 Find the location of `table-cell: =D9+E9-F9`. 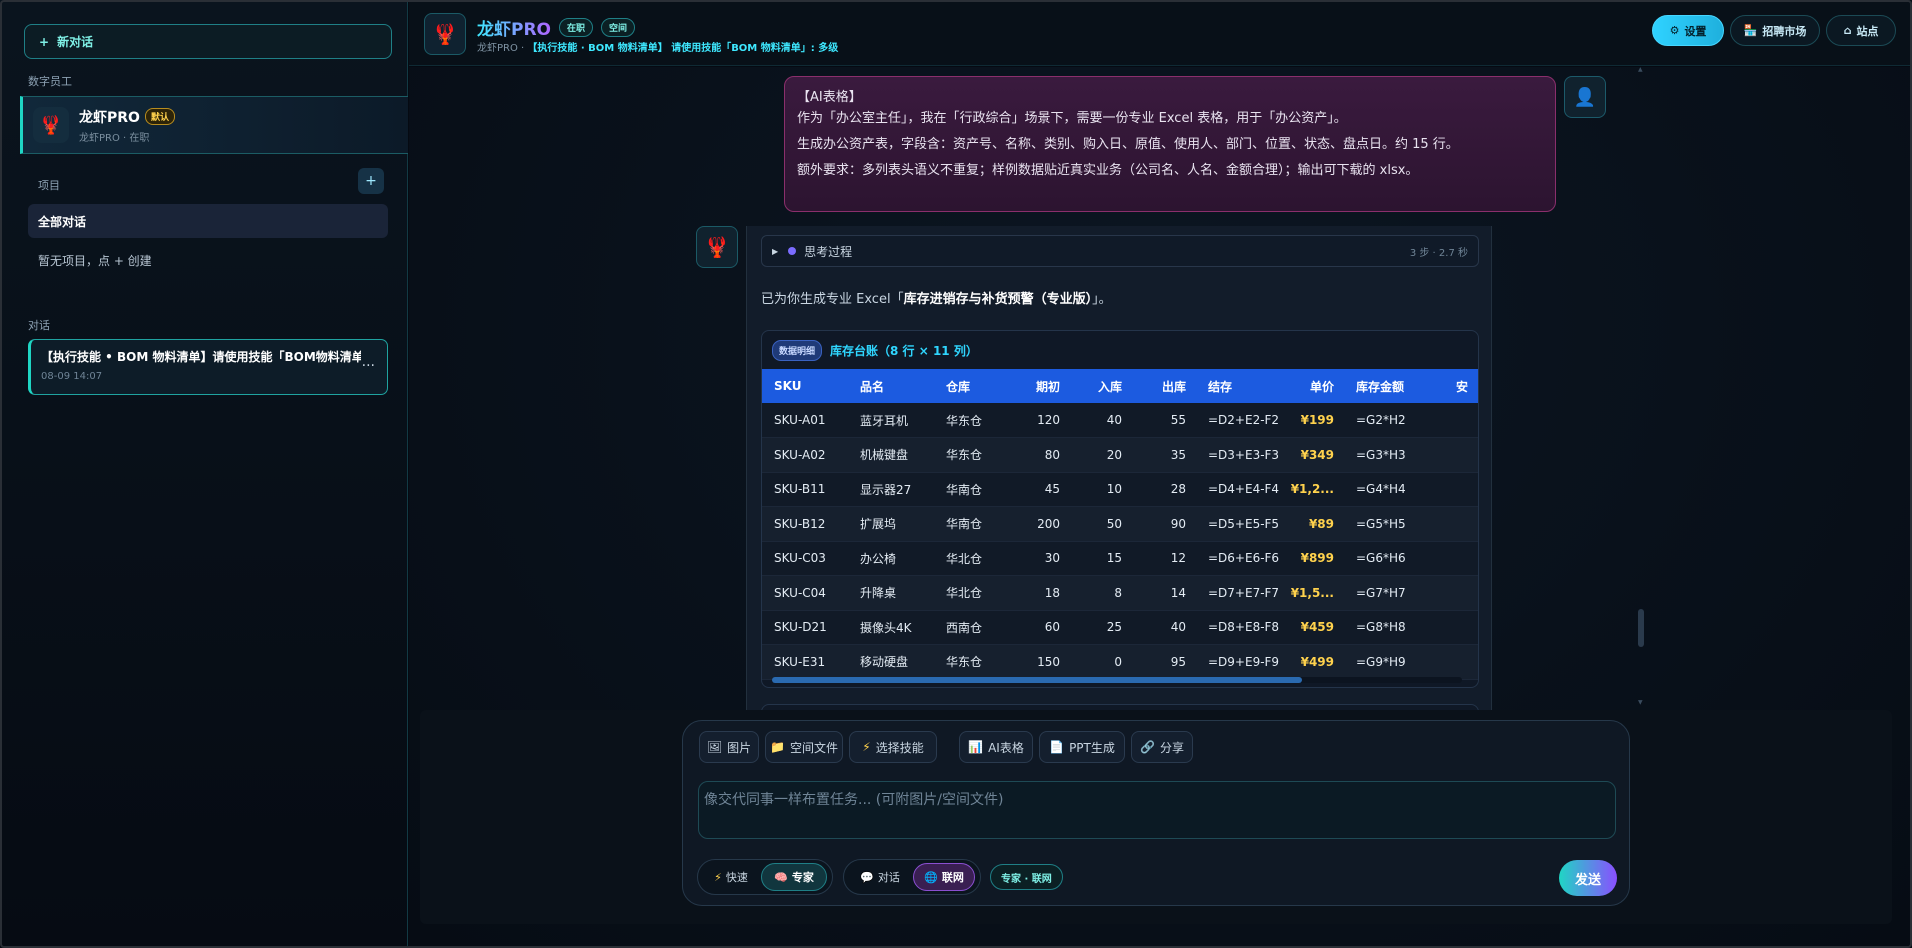

table-cell: =D9+E9-F9 is located at coordinates (1241, 662).